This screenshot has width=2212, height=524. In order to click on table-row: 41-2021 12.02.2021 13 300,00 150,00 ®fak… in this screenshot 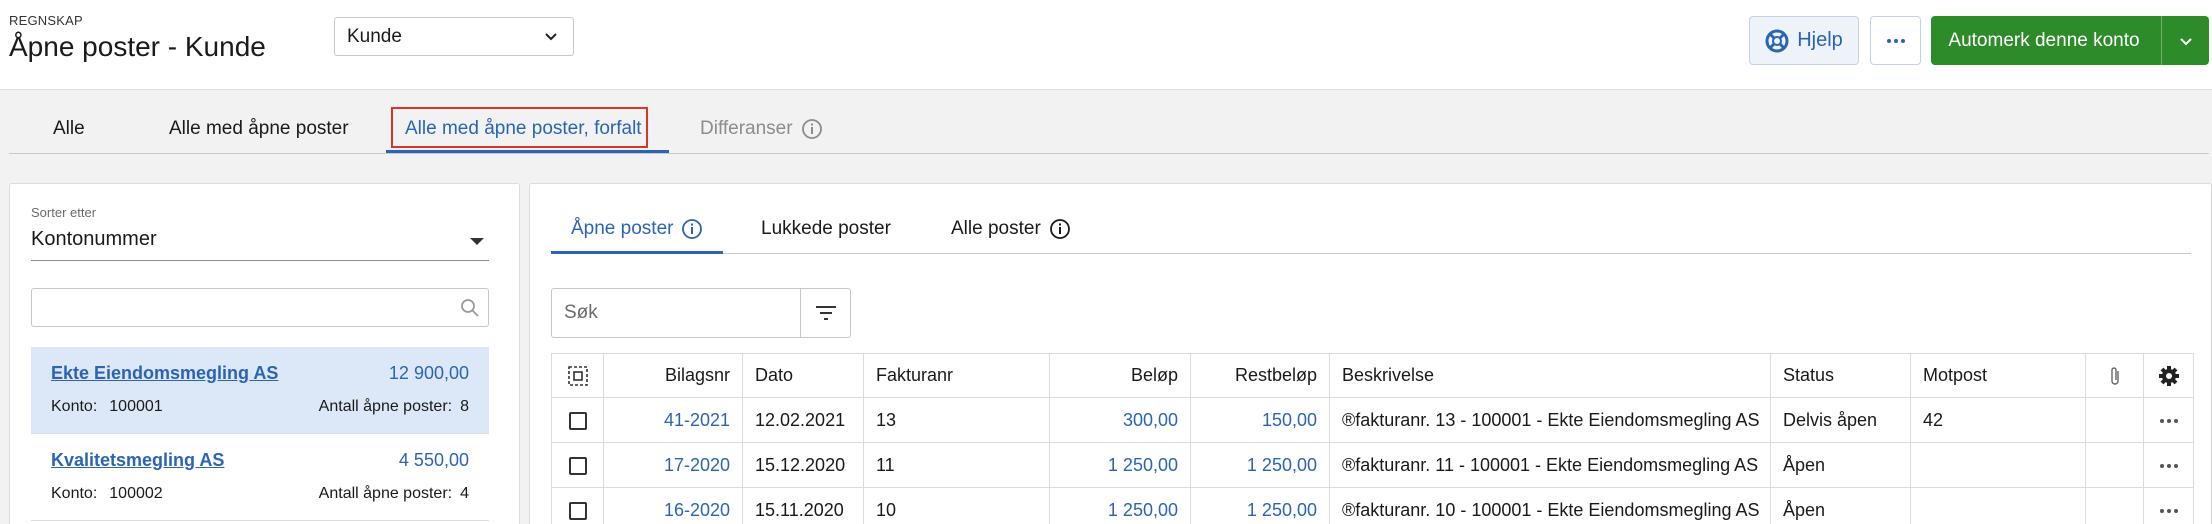, I will do `click(1372, 420)`.